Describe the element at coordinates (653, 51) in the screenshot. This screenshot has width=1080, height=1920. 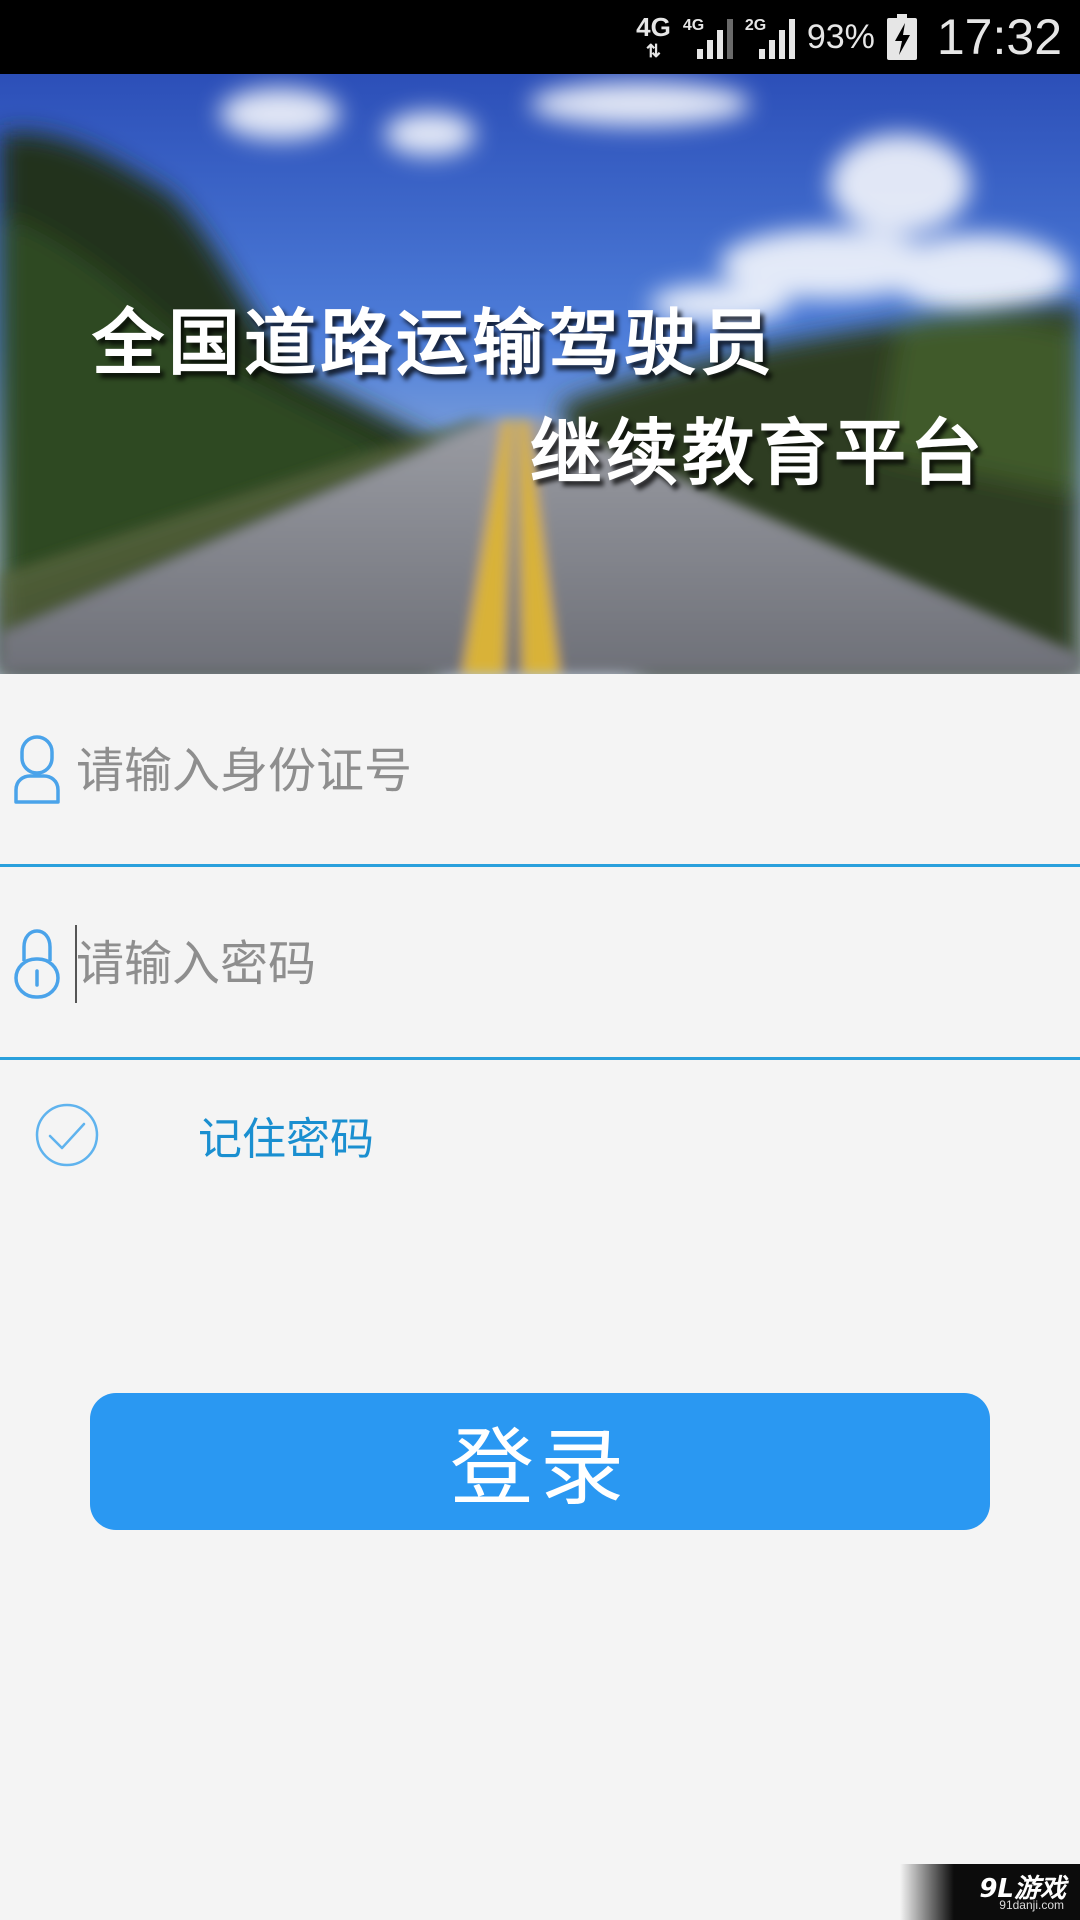
I see `data-activity-icon: ⇅` at that location.